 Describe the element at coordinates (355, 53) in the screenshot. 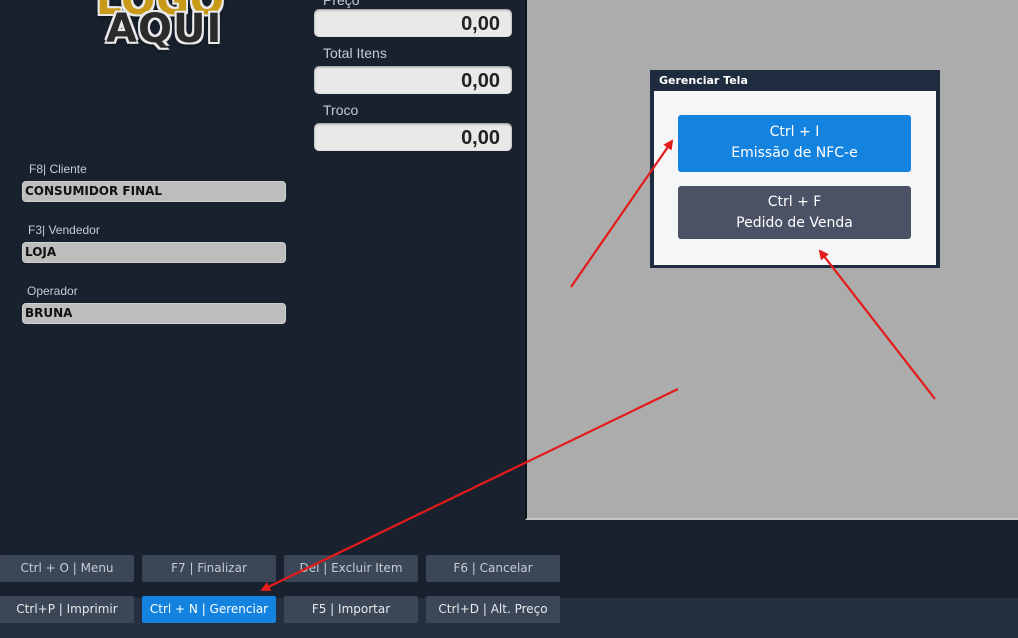

I see `total-itens-label: Total Itens` at that location.